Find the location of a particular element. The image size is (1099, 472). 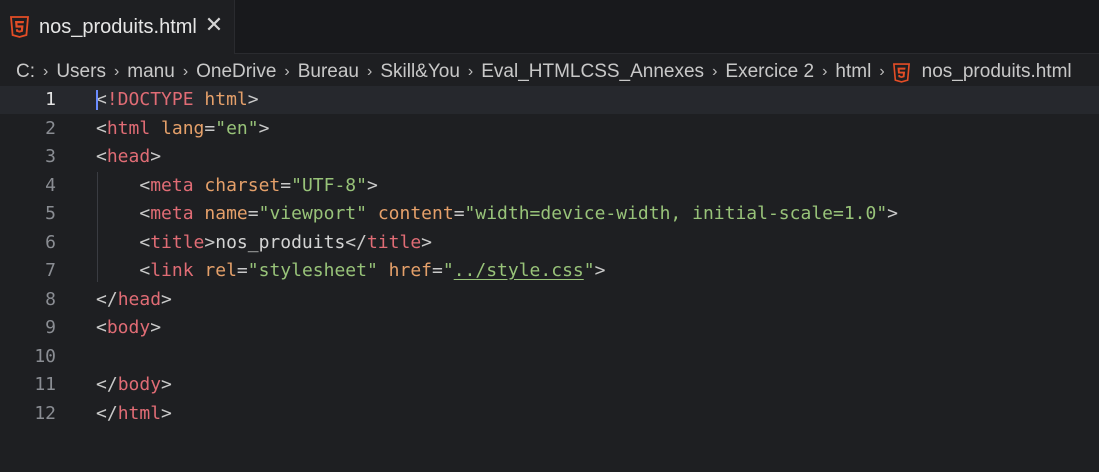

line-number: 6 is located at coordinates (50, 242).